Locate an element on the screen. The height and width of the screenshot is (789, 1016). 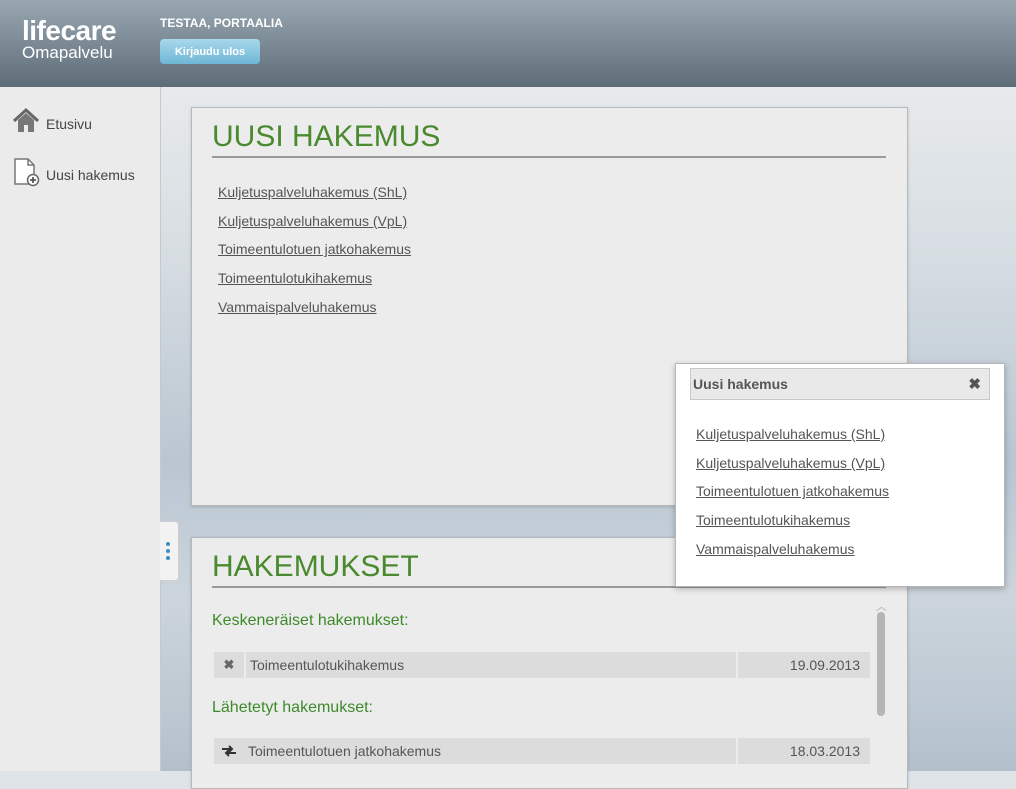
application-date: 18.03.2013 is located at coordinates (804, 751).